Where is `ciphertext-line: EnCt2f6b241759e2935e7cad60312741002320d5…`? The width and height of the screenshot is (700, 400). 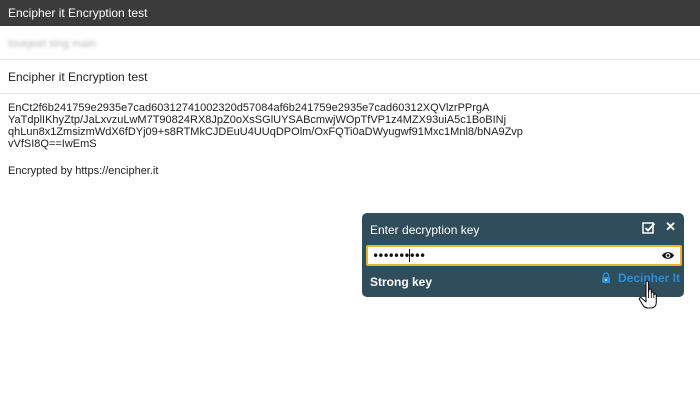 ciphertext-line: EnCt2f6b241759e2935e7cad60312741002320d5… is located at coordinates (249, 108).